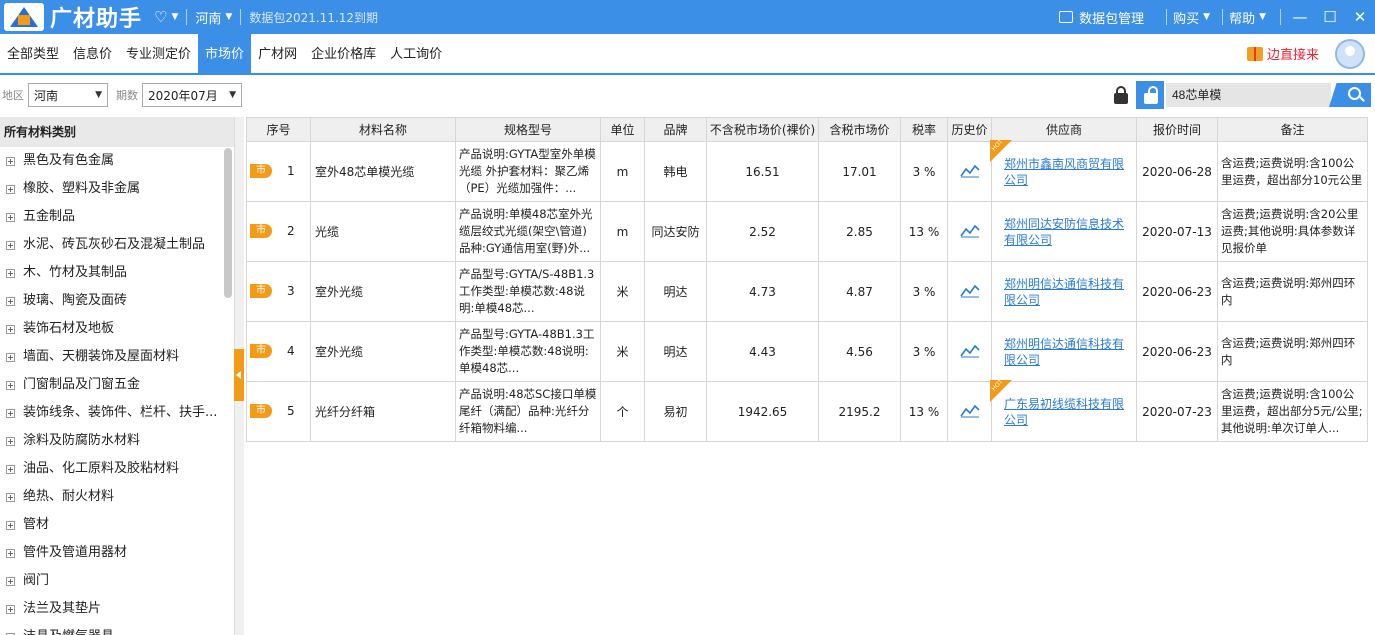 The height and width of the screenshot is (635, 1375). I want to click on col-supplier-header: 供应商, so click(1064, 129).